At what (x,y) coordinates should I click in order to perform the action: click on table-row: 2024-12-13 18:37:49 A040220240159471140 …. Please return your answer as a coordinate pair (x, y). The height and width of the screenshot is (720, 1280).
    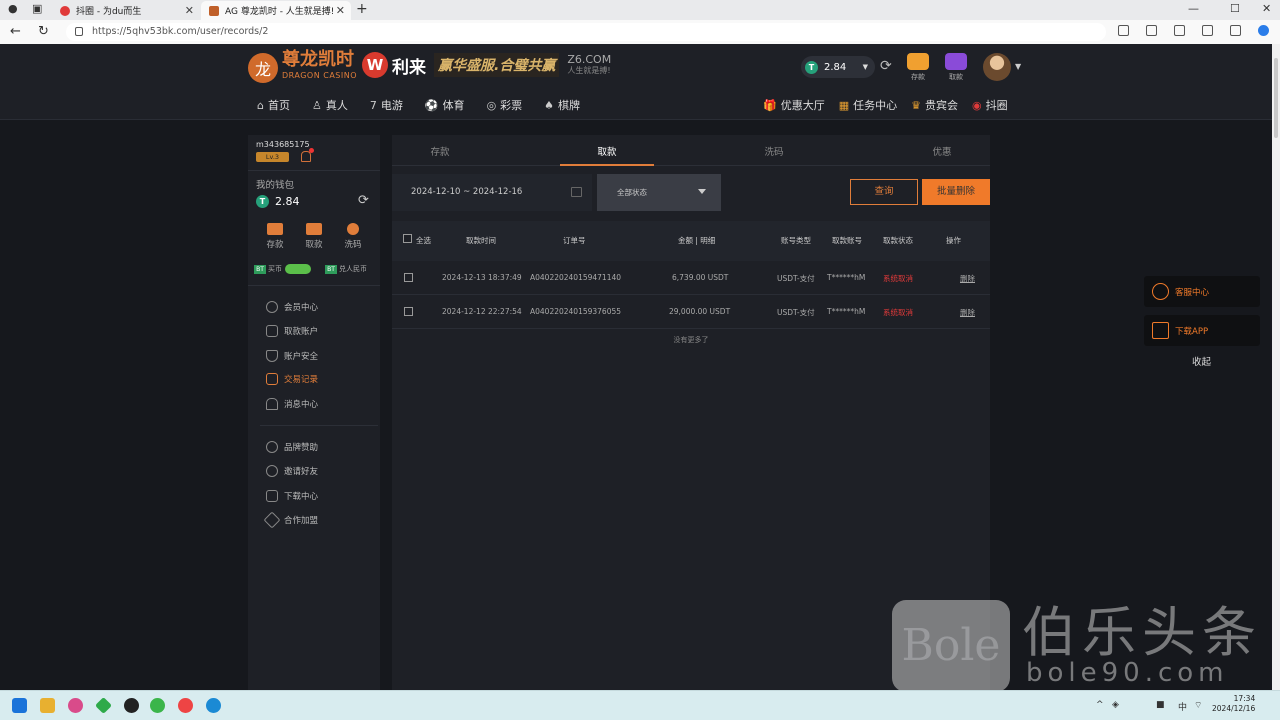
    Looking at the image, I should click on (691, 278).